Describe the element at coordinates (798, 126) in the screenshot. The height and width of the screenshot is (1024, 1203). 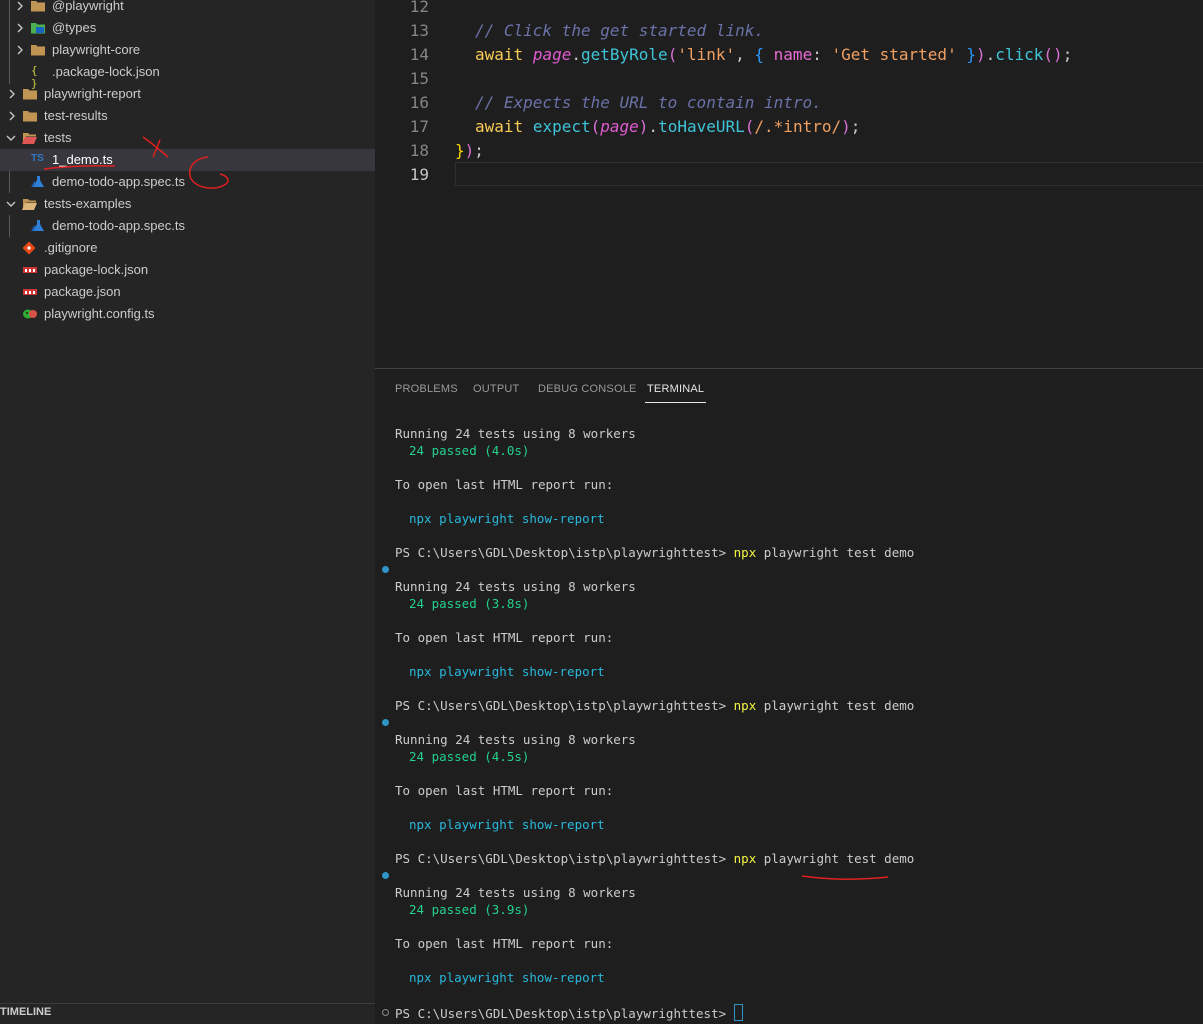
I see `code-regex: /.*intro/` at that location.